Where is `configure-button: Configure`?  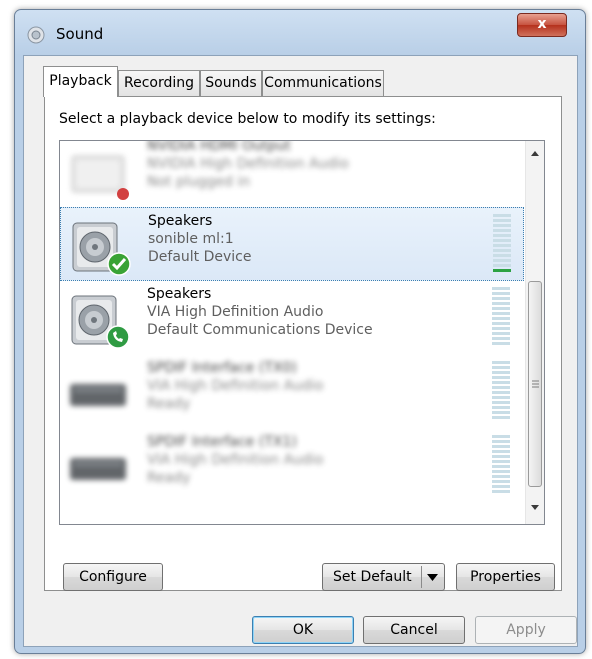 configure-button: Configure is located at coordinates (113, 577).